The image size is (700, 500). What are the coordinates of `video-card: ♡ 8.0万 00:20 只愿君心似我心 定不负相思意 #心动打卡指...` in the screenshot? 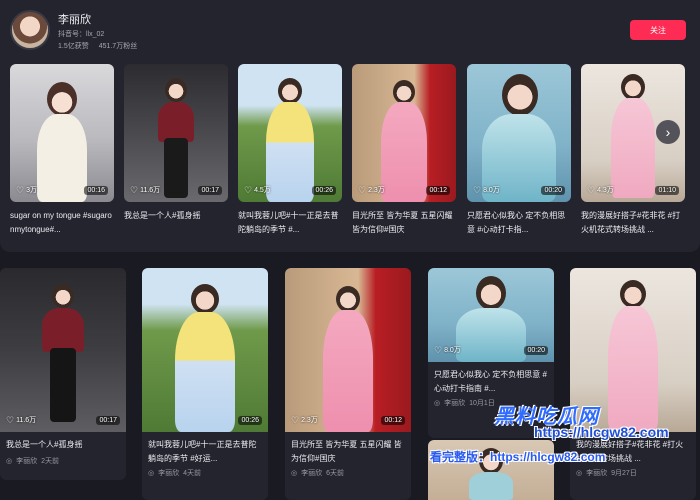 It's located at (519, 150).